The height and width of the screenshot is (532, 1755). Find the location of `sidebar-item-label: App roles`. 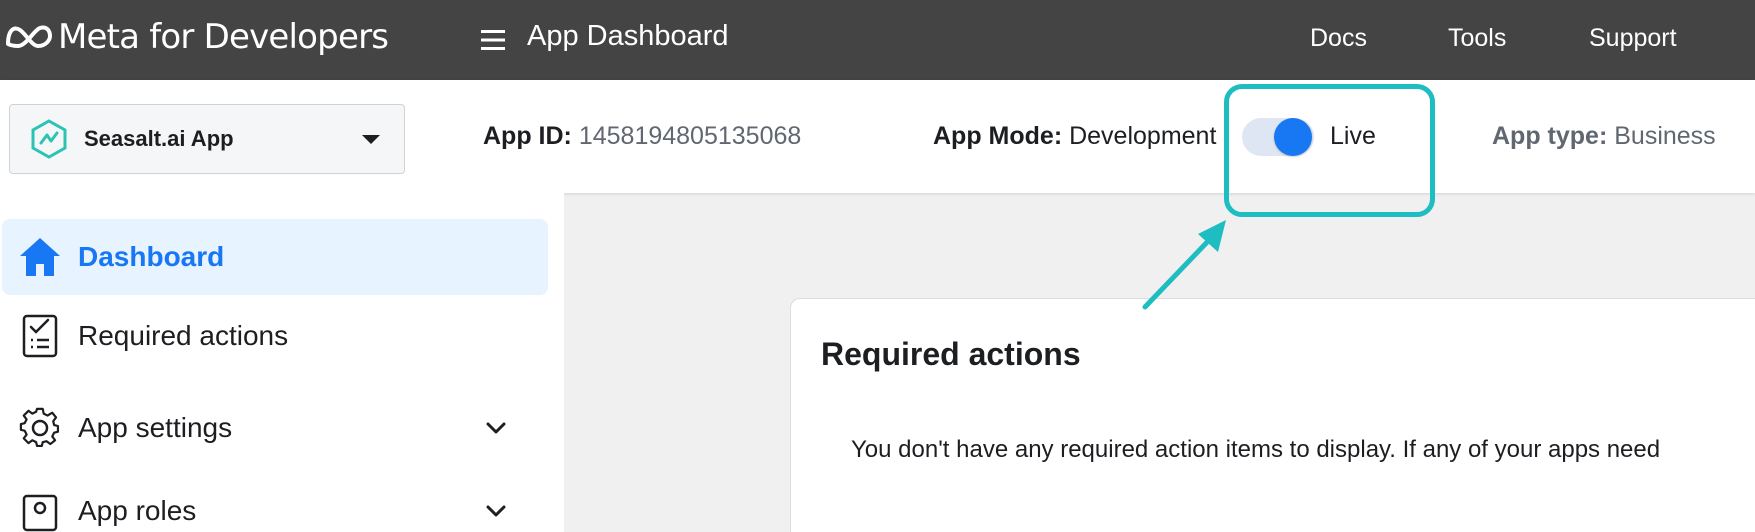

sidebar-item-label: App roles is located at coordinates (137, 510).